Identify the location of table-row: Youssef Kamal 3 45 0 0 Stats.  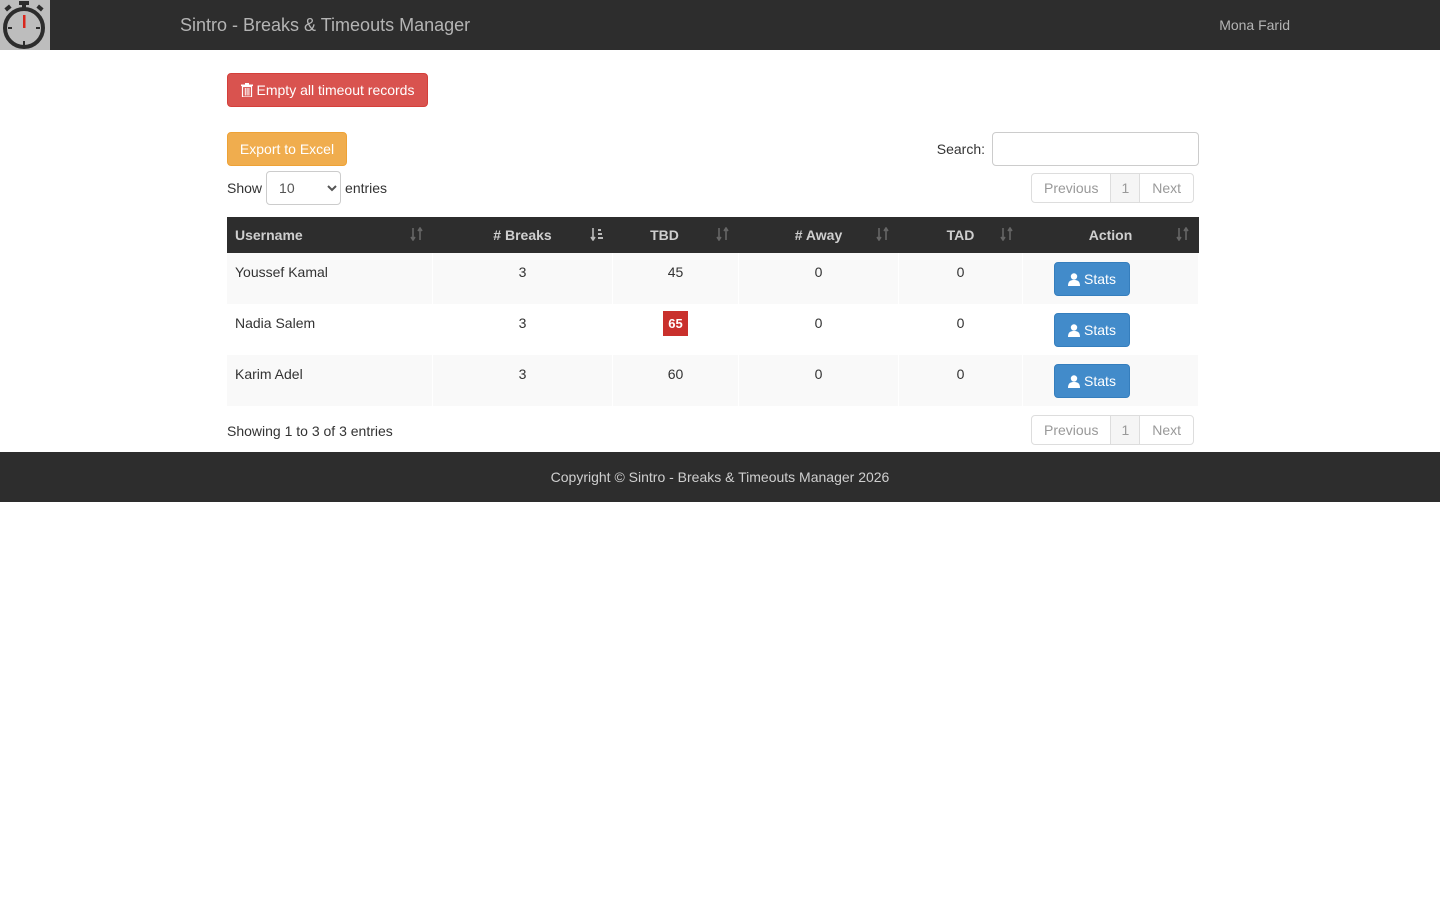
(713, 278).